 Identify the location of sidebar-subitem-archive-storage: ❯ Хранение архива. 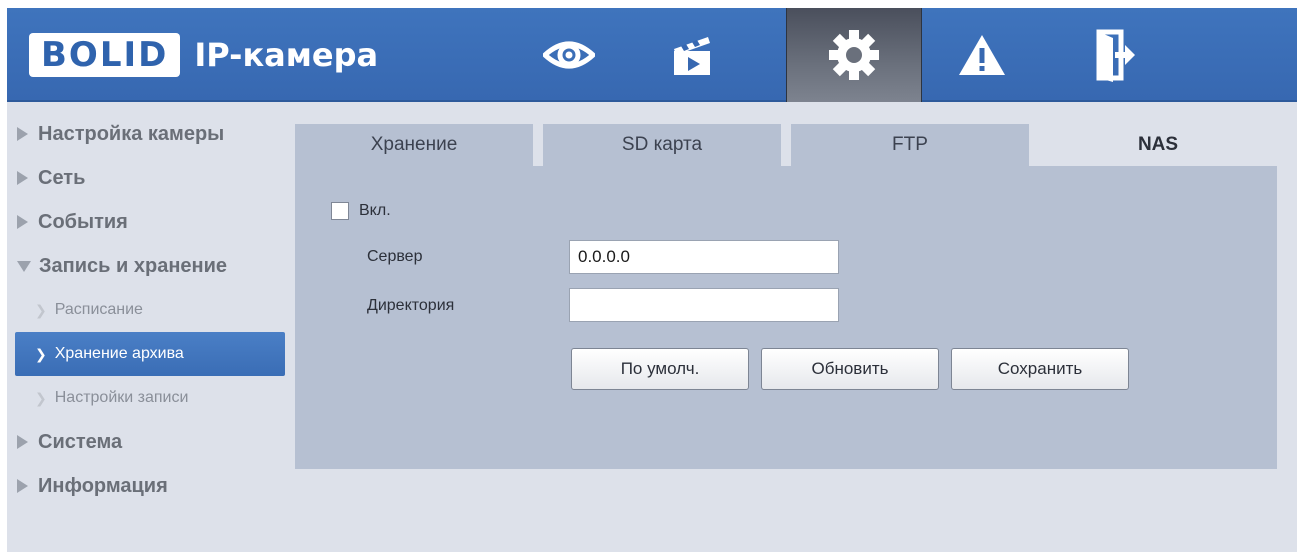
(150, 354).